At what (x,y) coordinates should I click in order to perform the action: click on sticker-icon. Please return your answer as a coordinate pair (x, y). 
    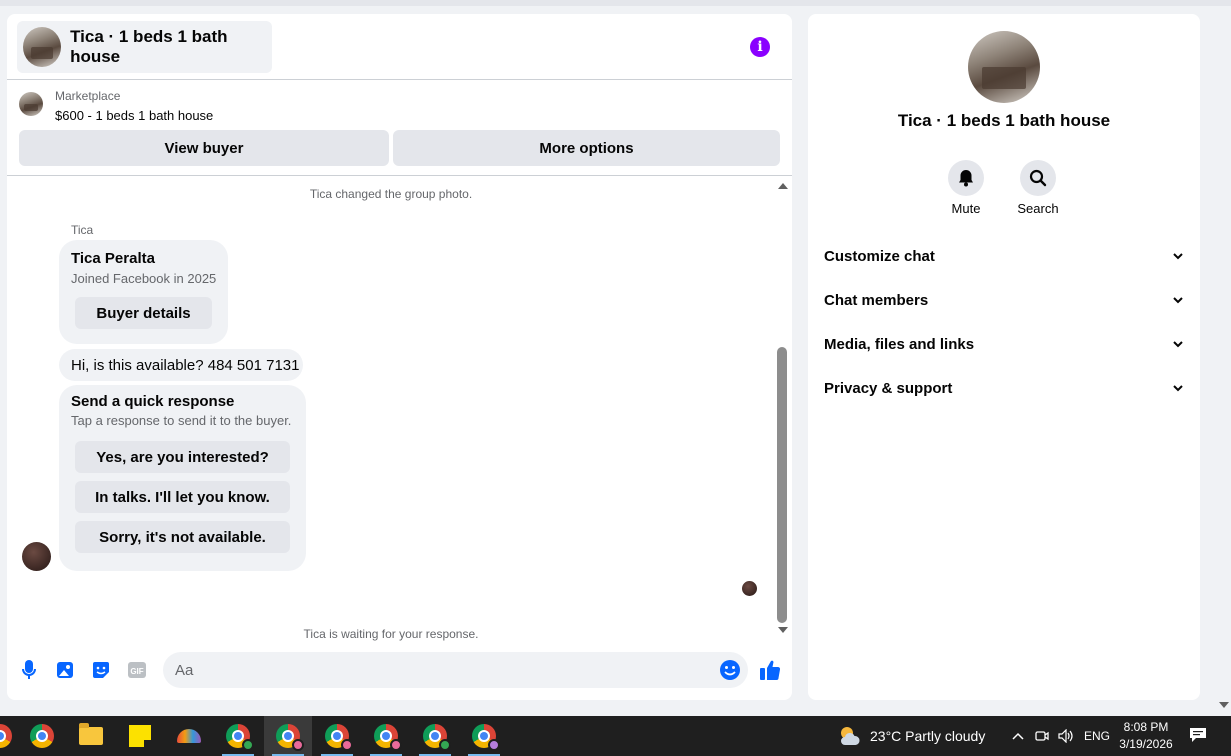
    Looking at the image, I should click on (101, 670).